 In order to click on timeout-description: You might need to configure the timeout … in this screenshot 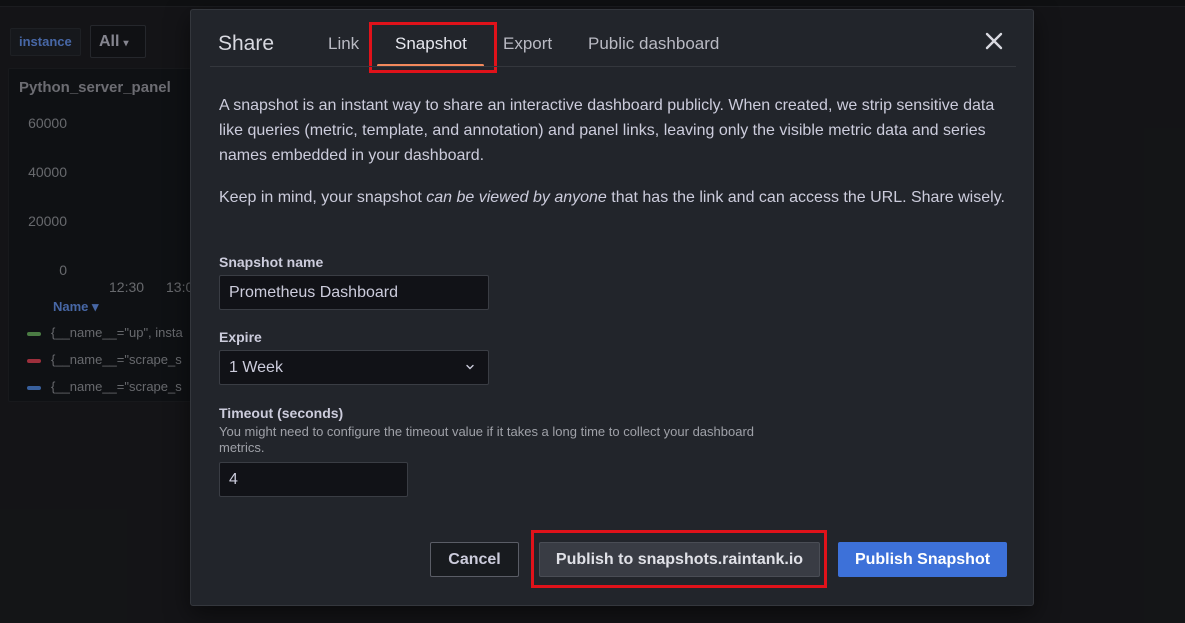, I will do `click(487, 439)`.